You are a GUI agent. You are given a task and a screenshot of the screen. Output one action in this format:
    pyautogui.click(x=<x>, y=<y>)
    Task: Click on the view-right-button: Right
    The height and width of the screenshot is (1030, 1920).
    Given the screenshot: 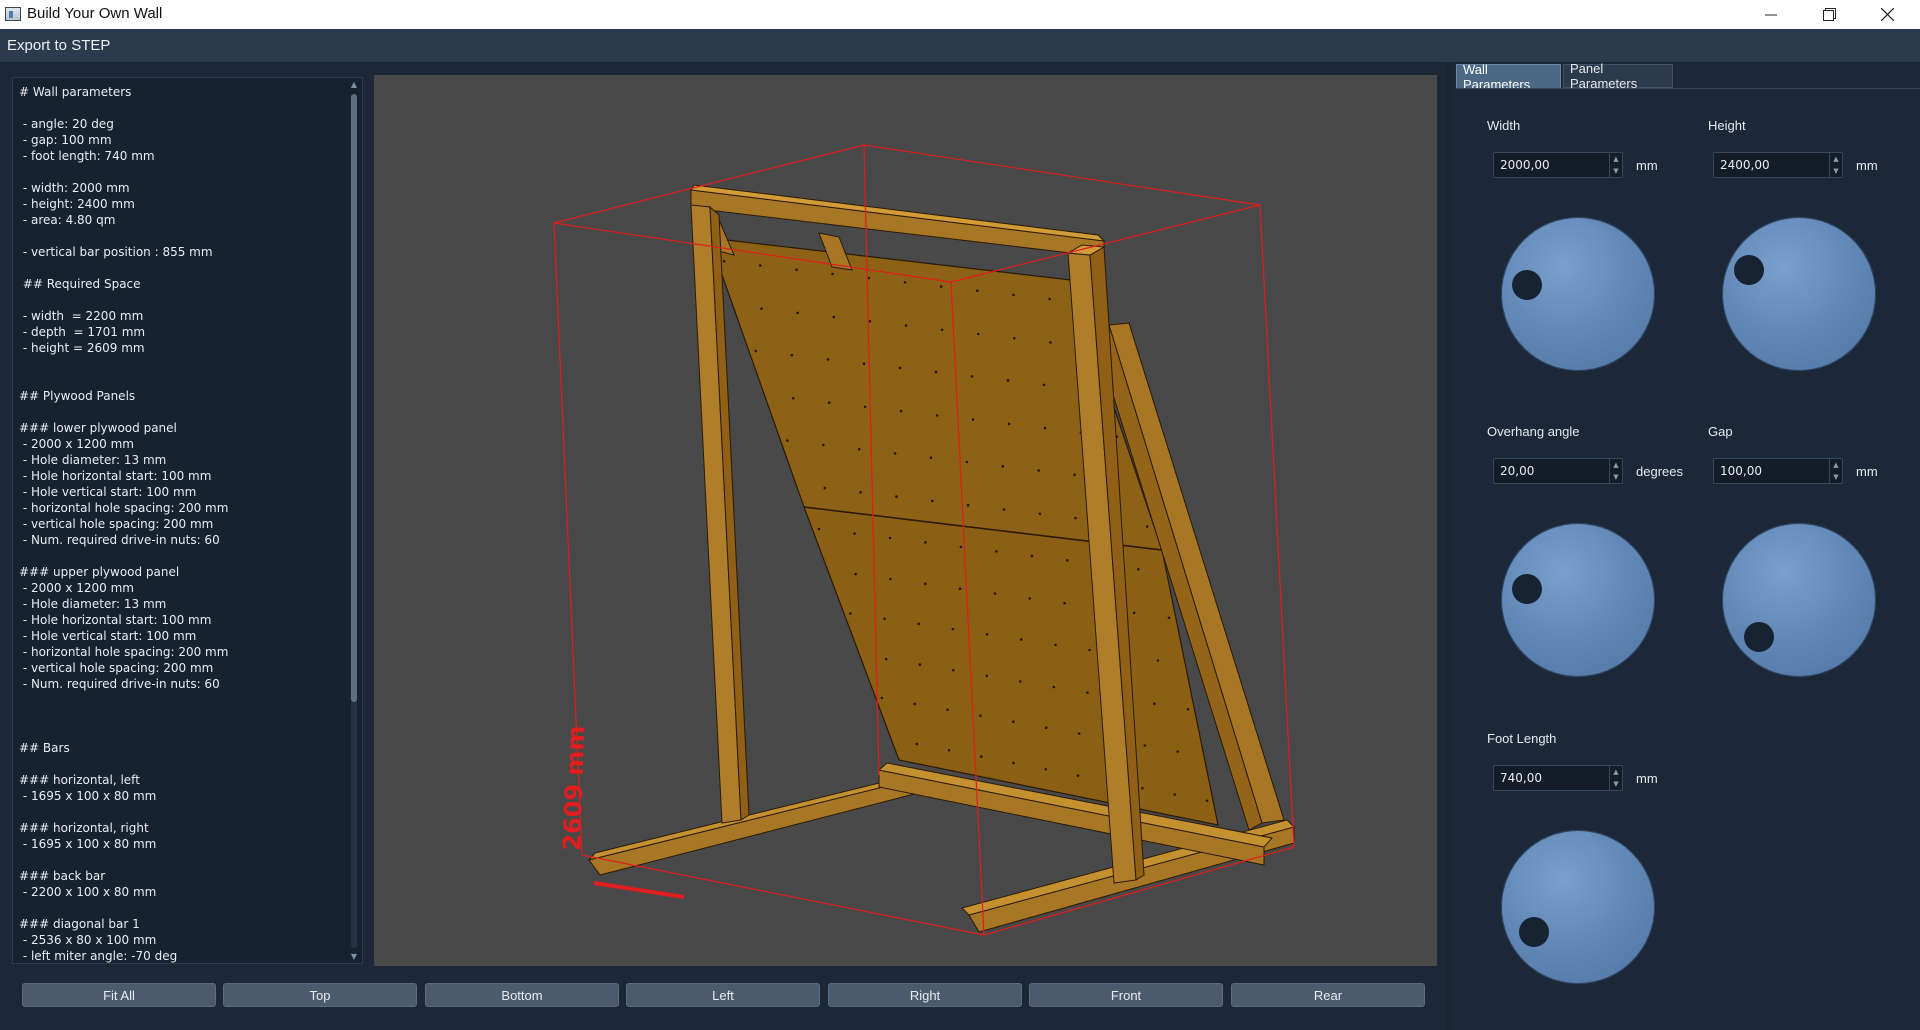 What is the action you would take?
    pyautogui.click(x=925, y=995)
    